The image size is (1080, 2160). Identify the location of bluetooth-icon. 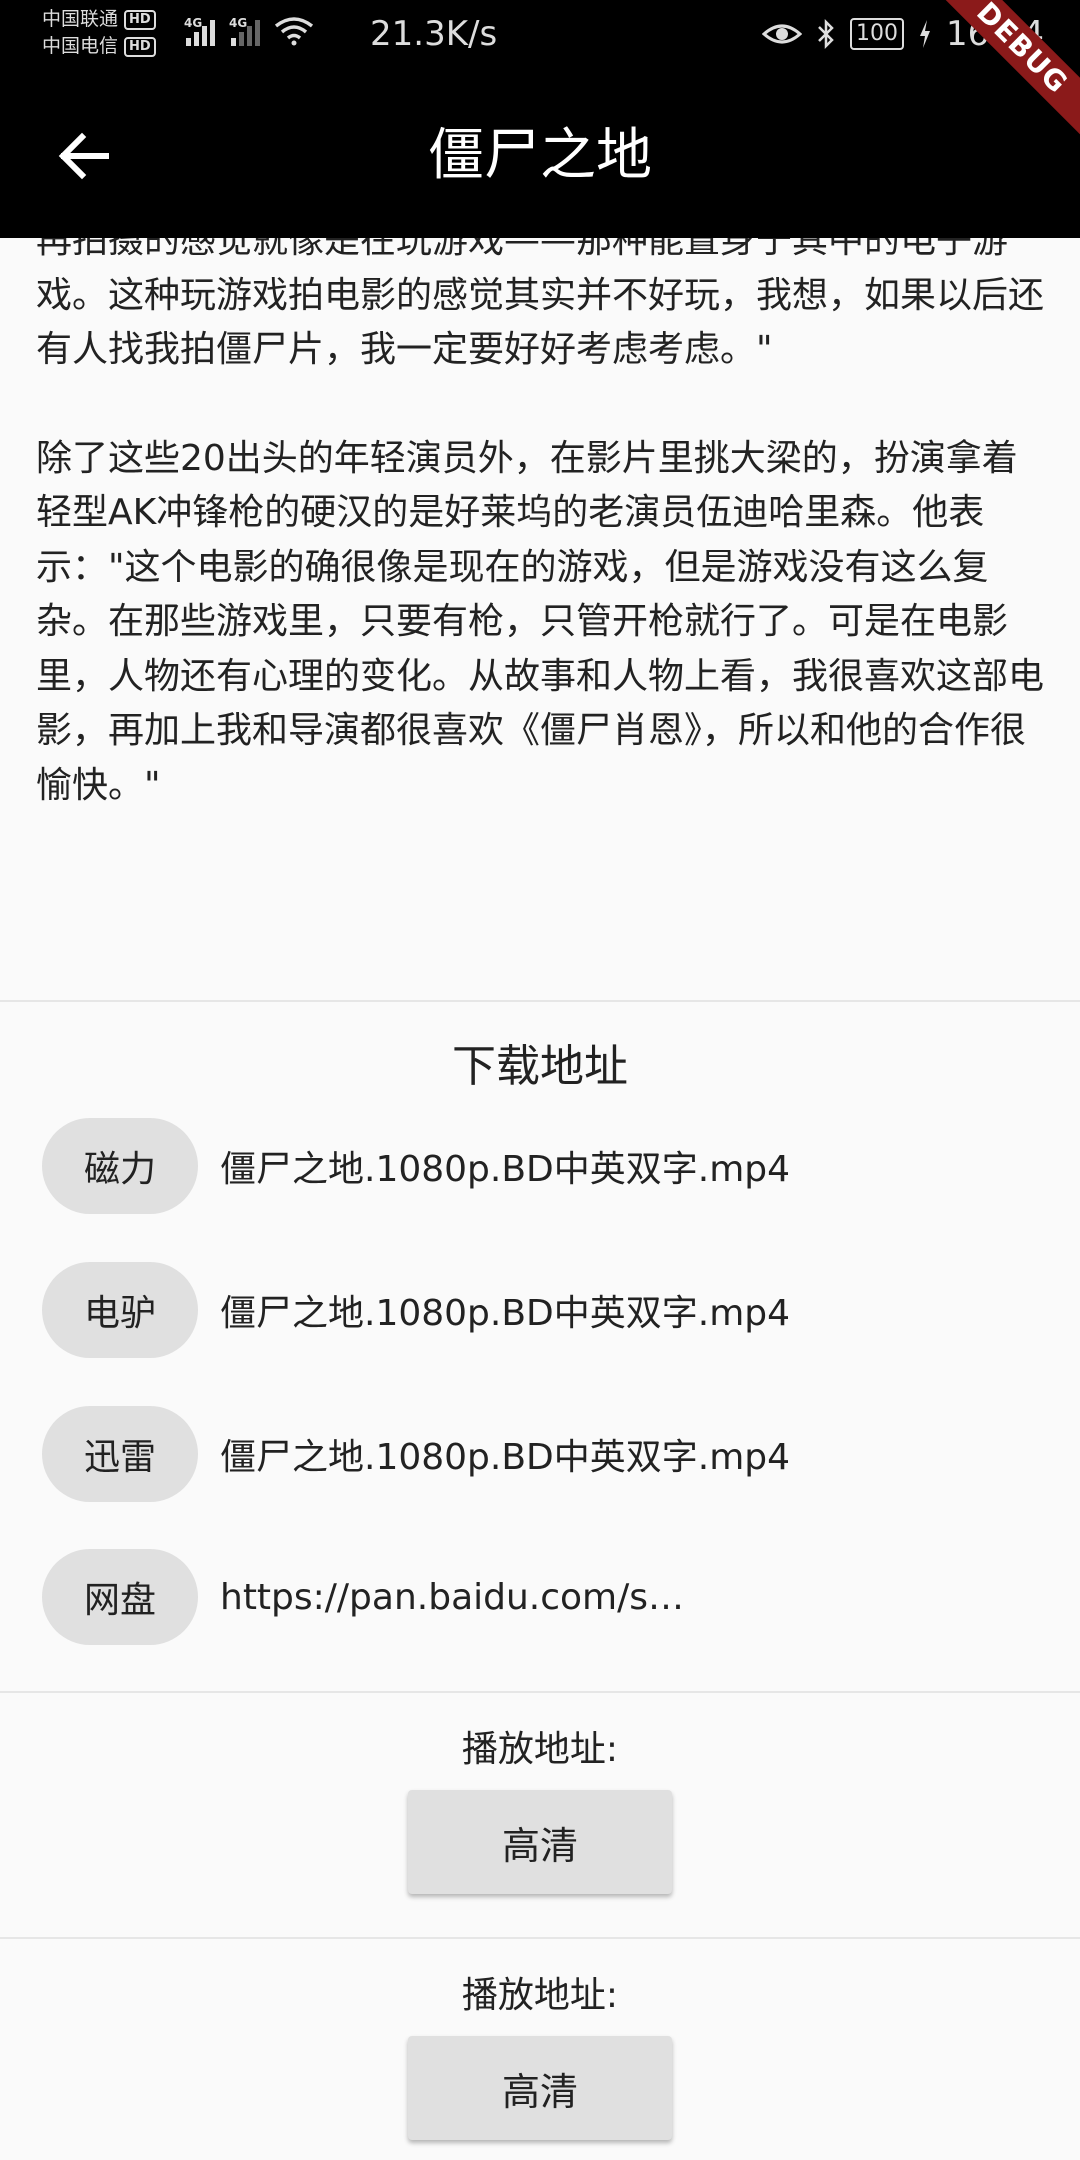
(826, 34).